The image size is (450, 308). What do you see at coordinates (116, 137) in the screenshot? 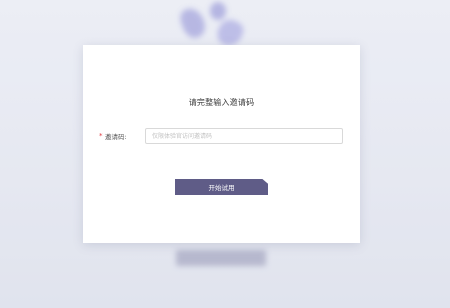
I see `invite-code-label: 邀请码:` at bounding box center [116, 137].